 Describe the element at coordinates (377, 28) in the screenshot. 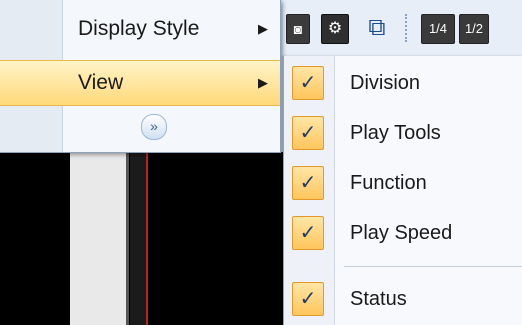

I see `layout-icon: ⧉` at that location.